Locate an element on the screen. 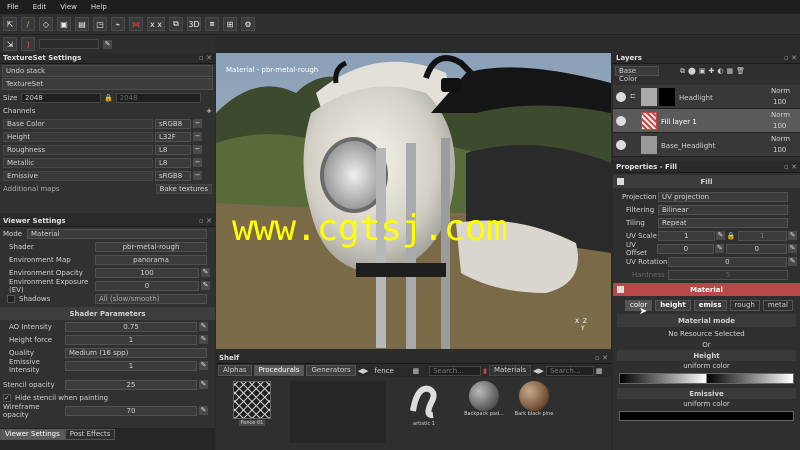  shelf-tab-materials: Materials is located at coordinates (510, 370).